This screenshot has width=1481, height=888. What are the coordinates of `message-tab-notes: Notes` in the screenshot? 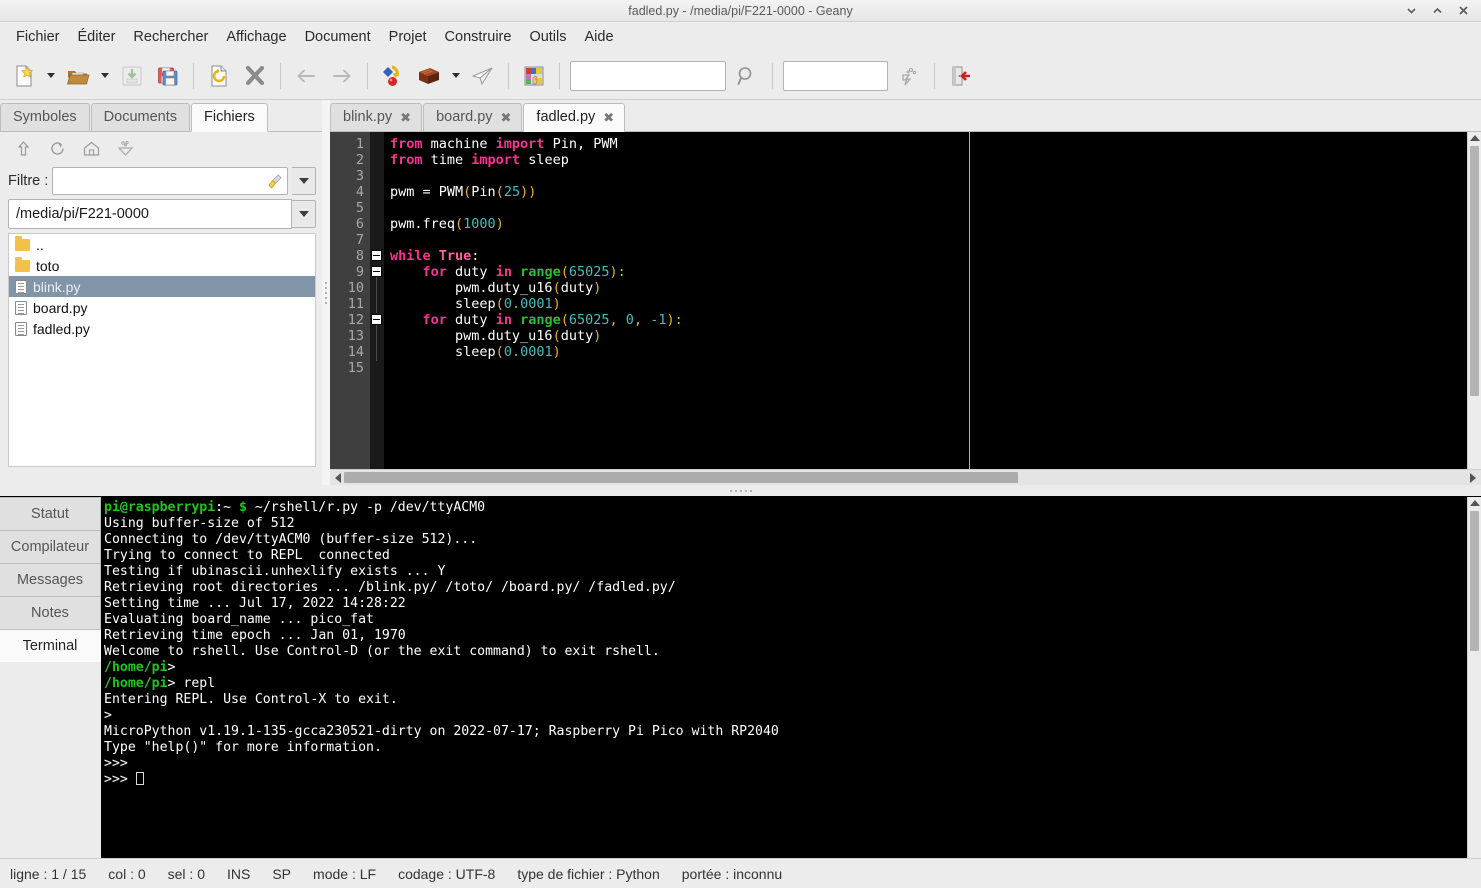 It's located at (50, 613).